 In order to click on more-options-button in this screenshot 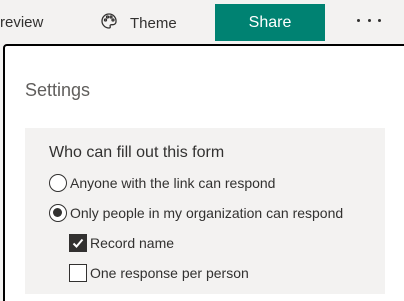, I will do `click(369, 20)`.